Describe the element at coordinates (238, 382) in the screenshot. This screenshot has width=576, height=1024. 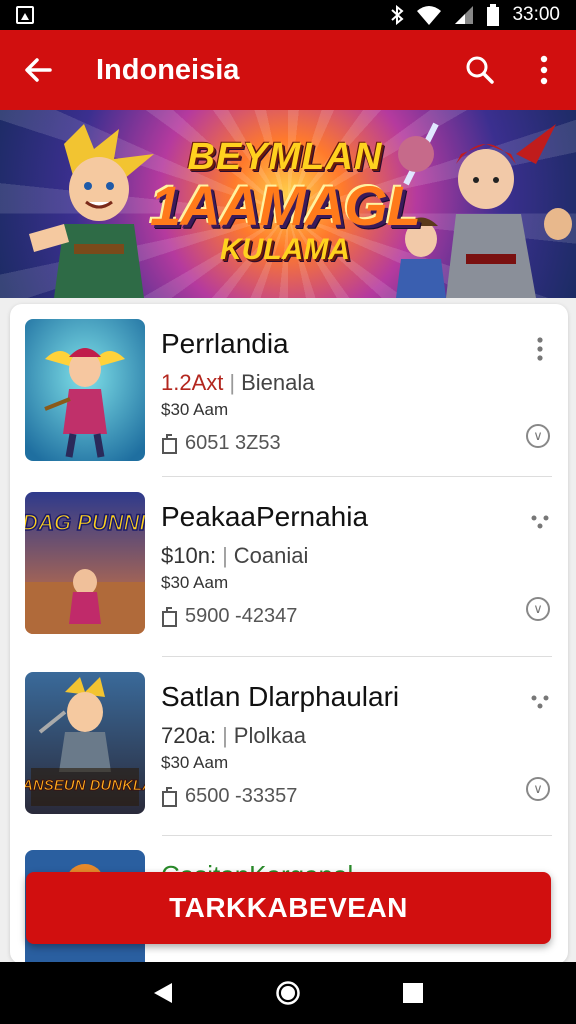
I see `app-meta: 1.2Axt | Bienala` at that location.